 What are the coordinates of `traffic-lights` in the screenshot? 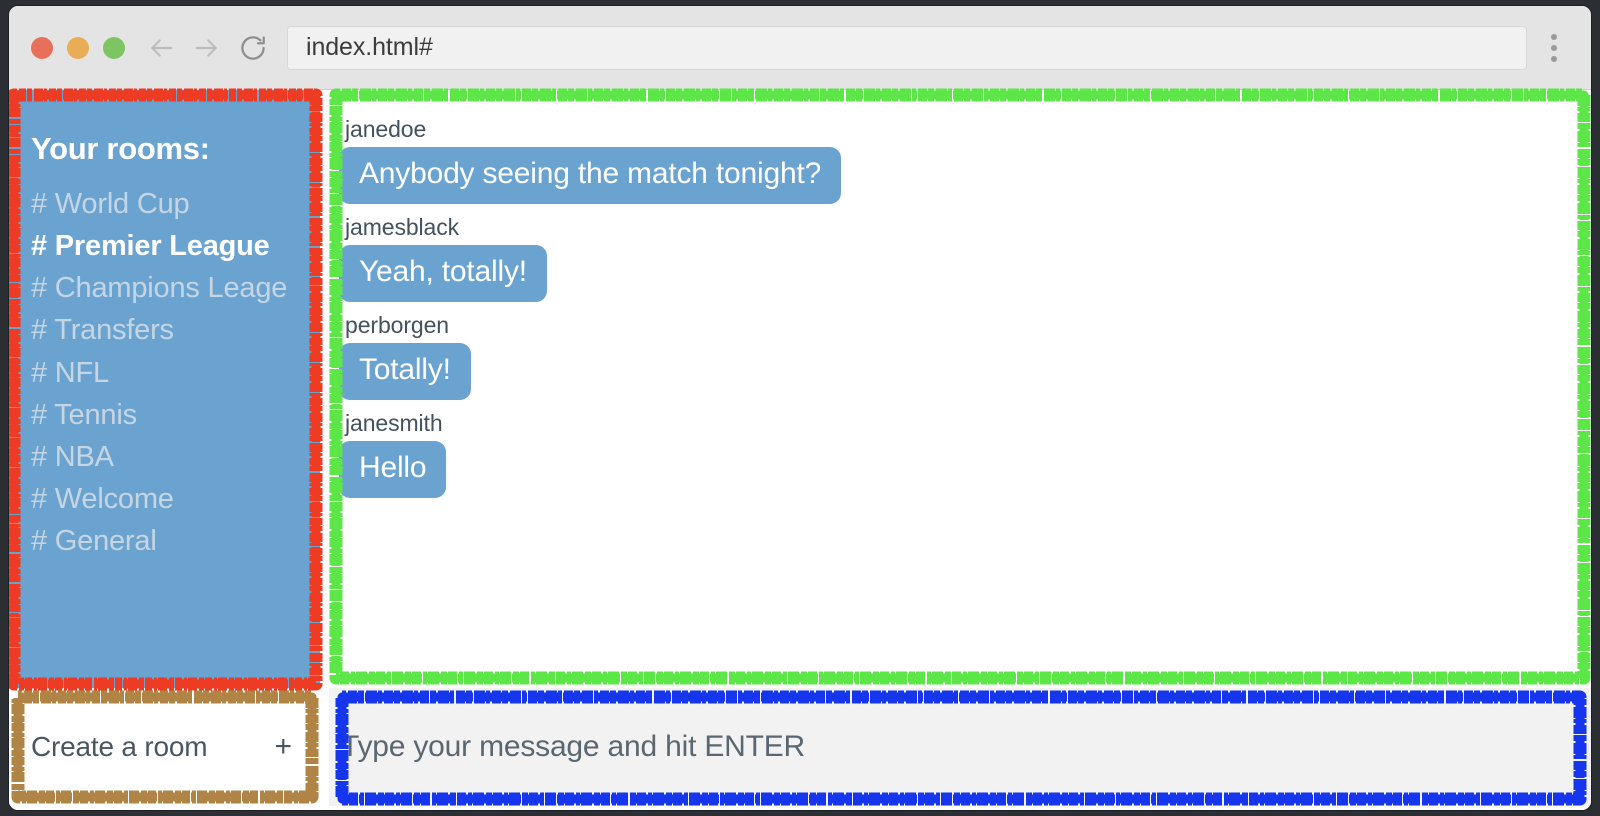 It's located at (78, 47).